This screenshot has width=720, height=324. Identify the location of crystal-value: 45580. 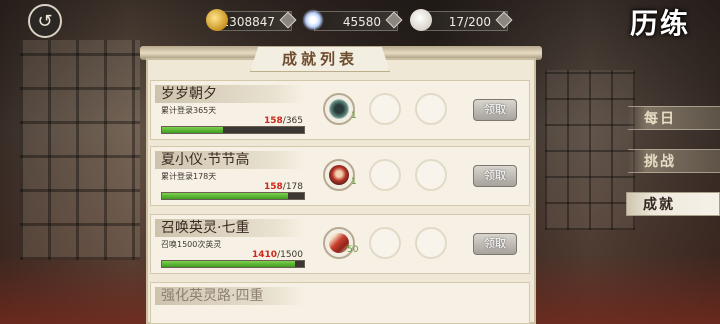
(361, 22).